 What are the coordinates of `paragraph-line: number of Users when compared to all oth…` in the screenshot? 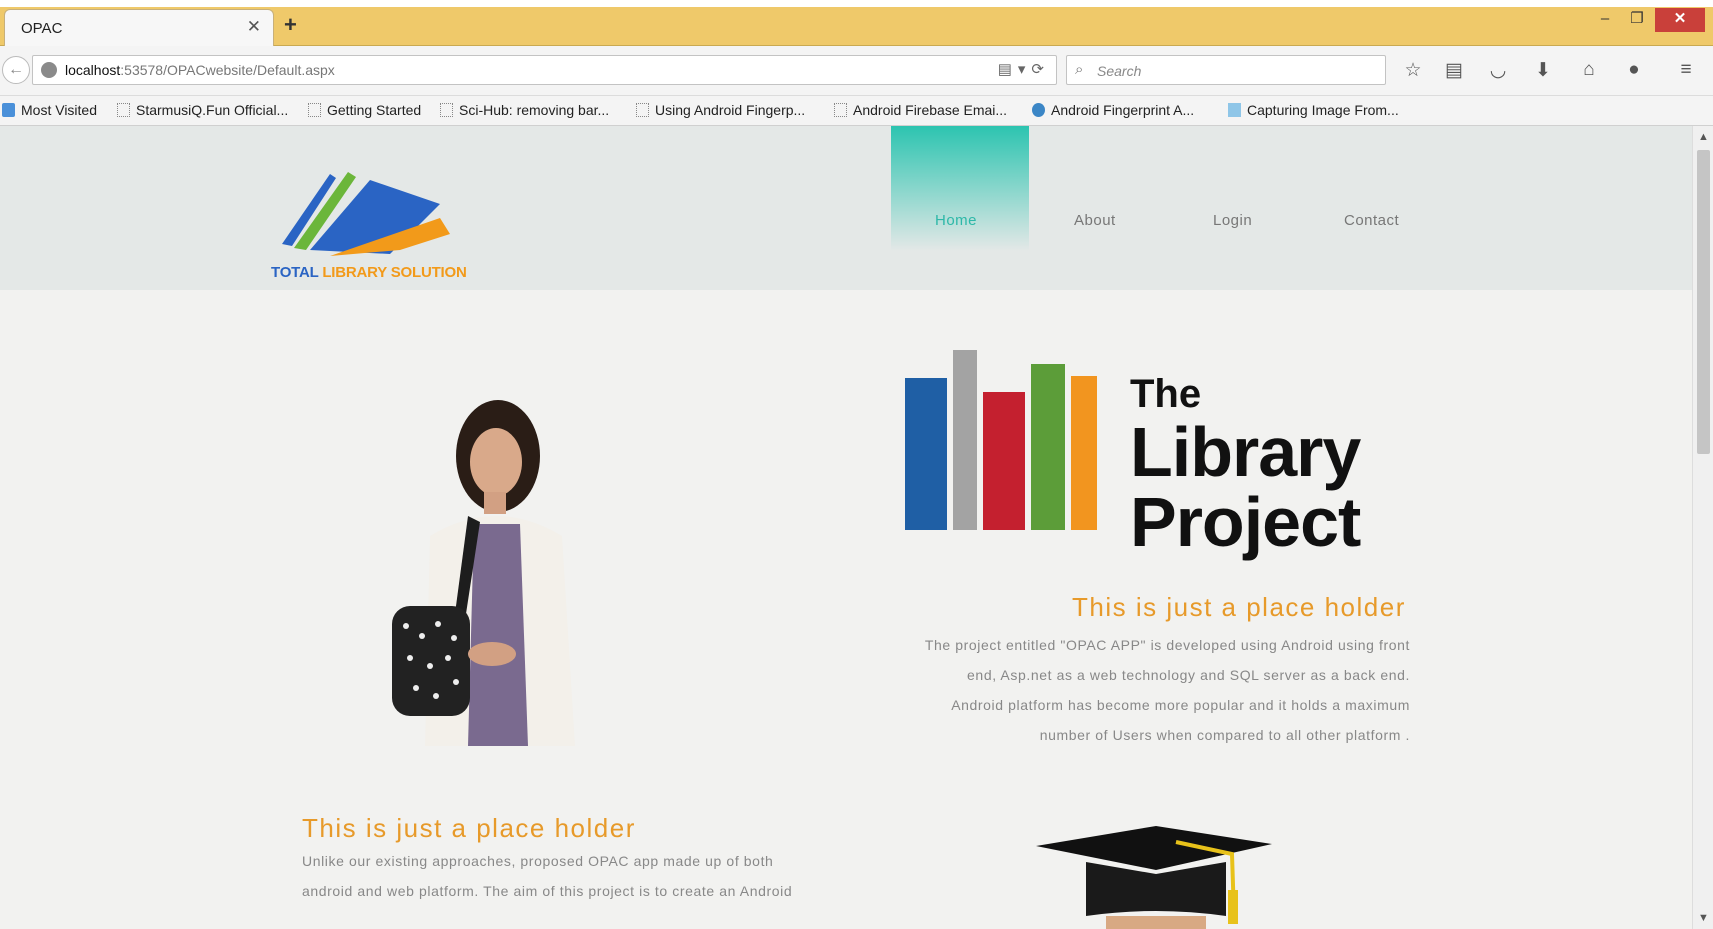 It's located at (1224, 735).